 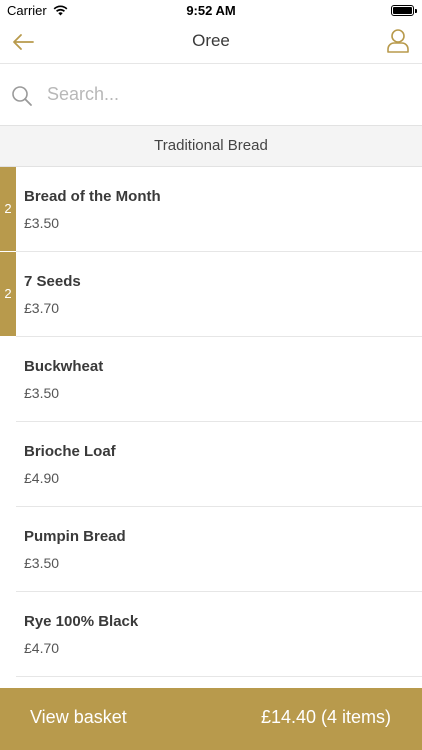 What do you see at coordinates (81, 621) in the screenshot?
I see `product-name: Rye 100% Black` at bounding box center [81, 621].